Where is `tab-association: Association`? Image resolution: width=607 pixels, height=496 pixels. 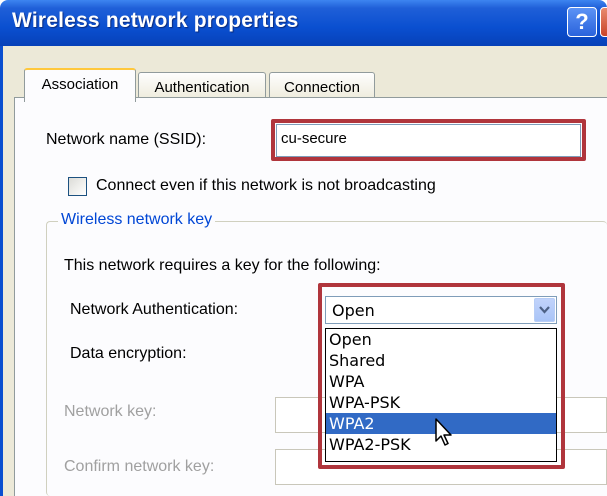 tab-association: Association is located at coordinates (80, 85).